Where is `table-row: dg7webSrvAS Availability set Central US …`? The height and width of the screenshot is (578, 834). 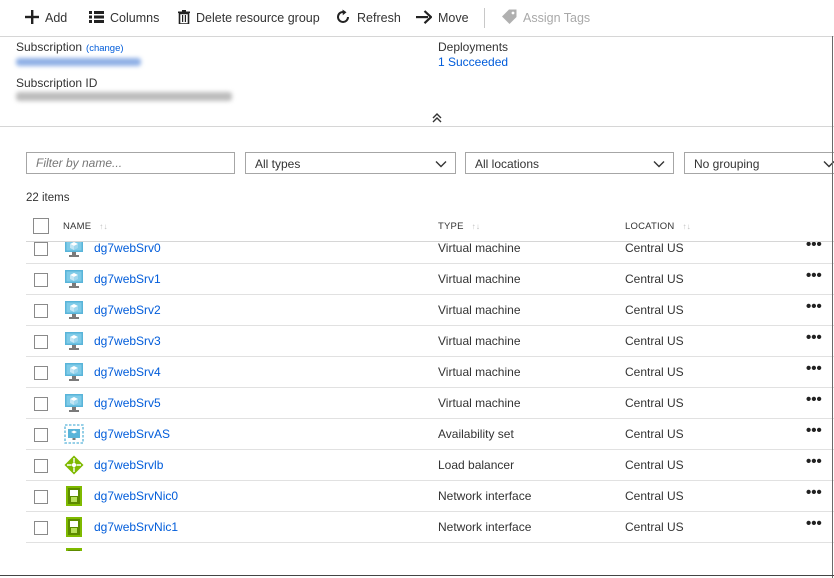 table-row: dg7webSrvAS Availability set Central US … is located at coordinates (417, 434).